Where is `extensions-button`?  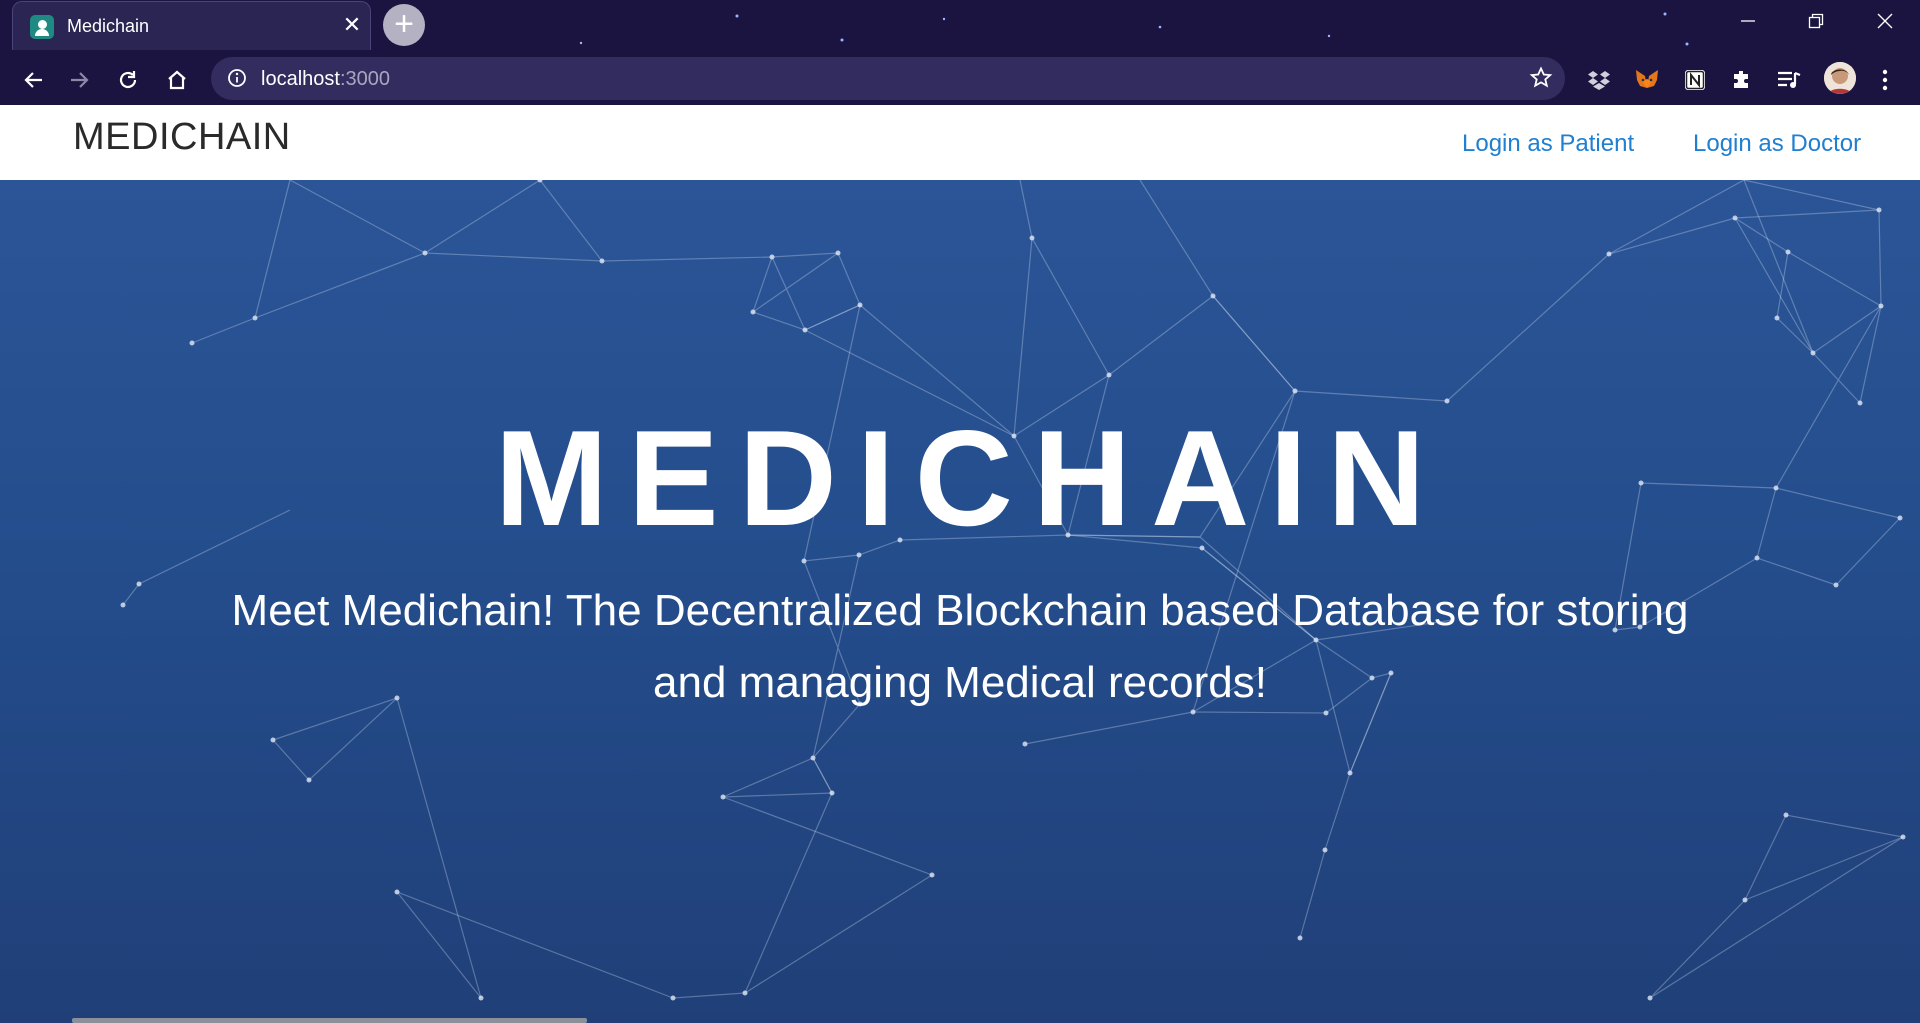
extensions-button is located at coordinates (1742, 80).